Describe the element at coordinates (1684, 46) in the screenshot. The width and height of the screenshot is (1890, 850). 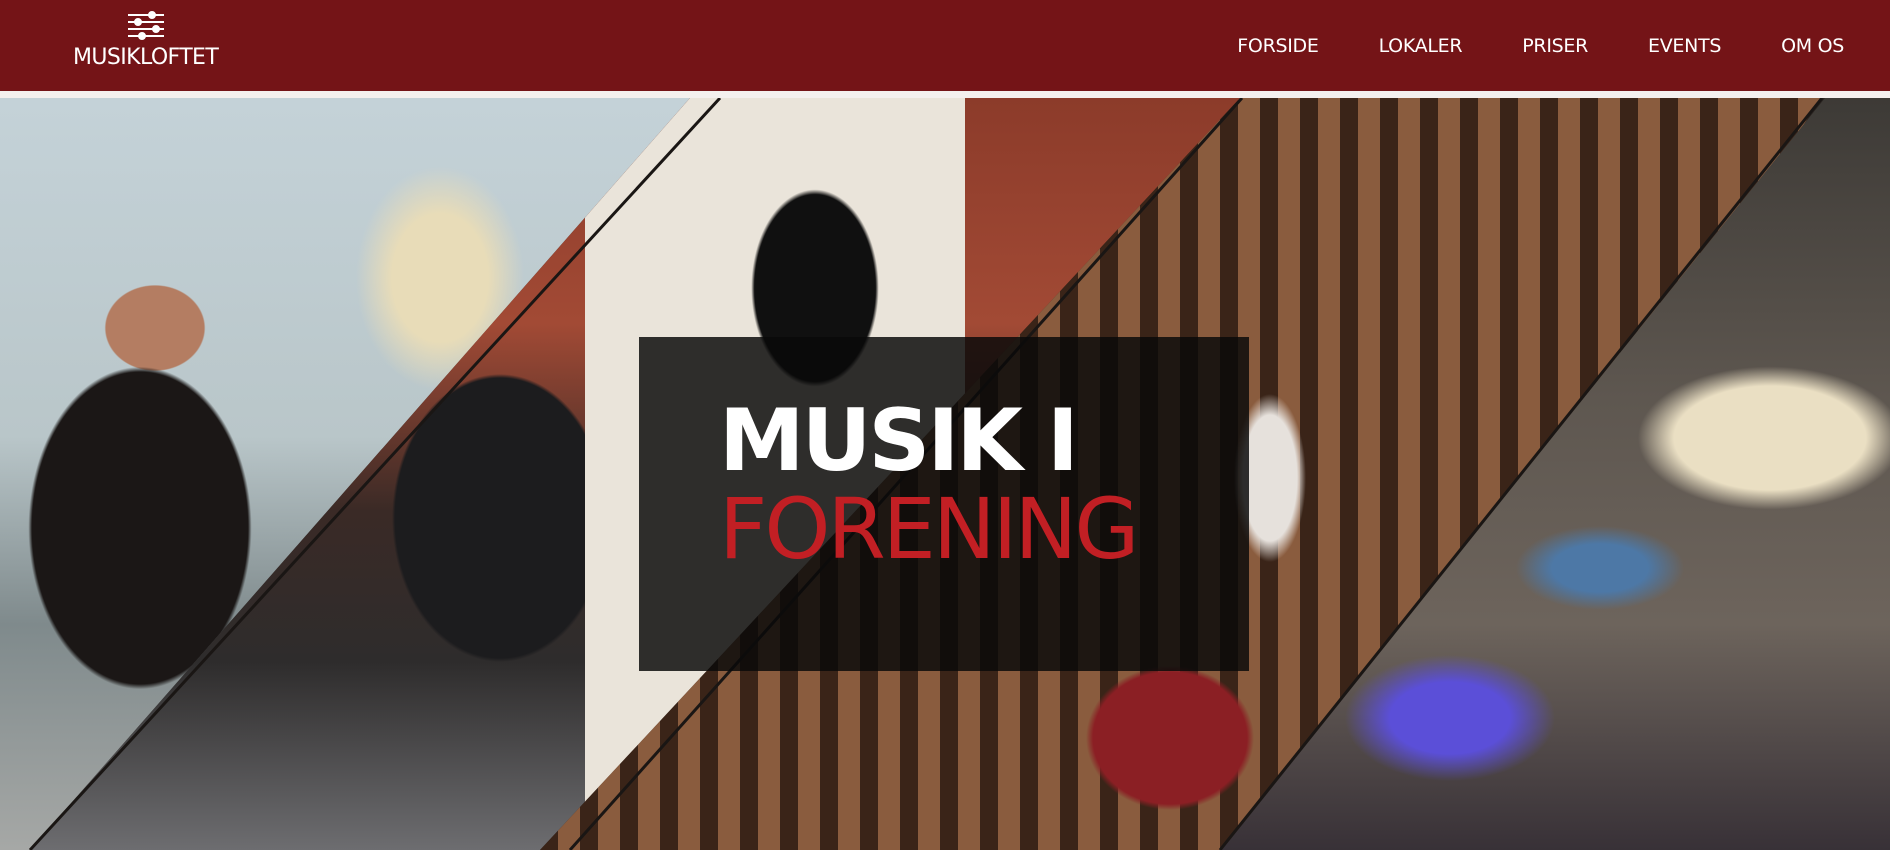
I see `nav-events: EVENTS` at that location.